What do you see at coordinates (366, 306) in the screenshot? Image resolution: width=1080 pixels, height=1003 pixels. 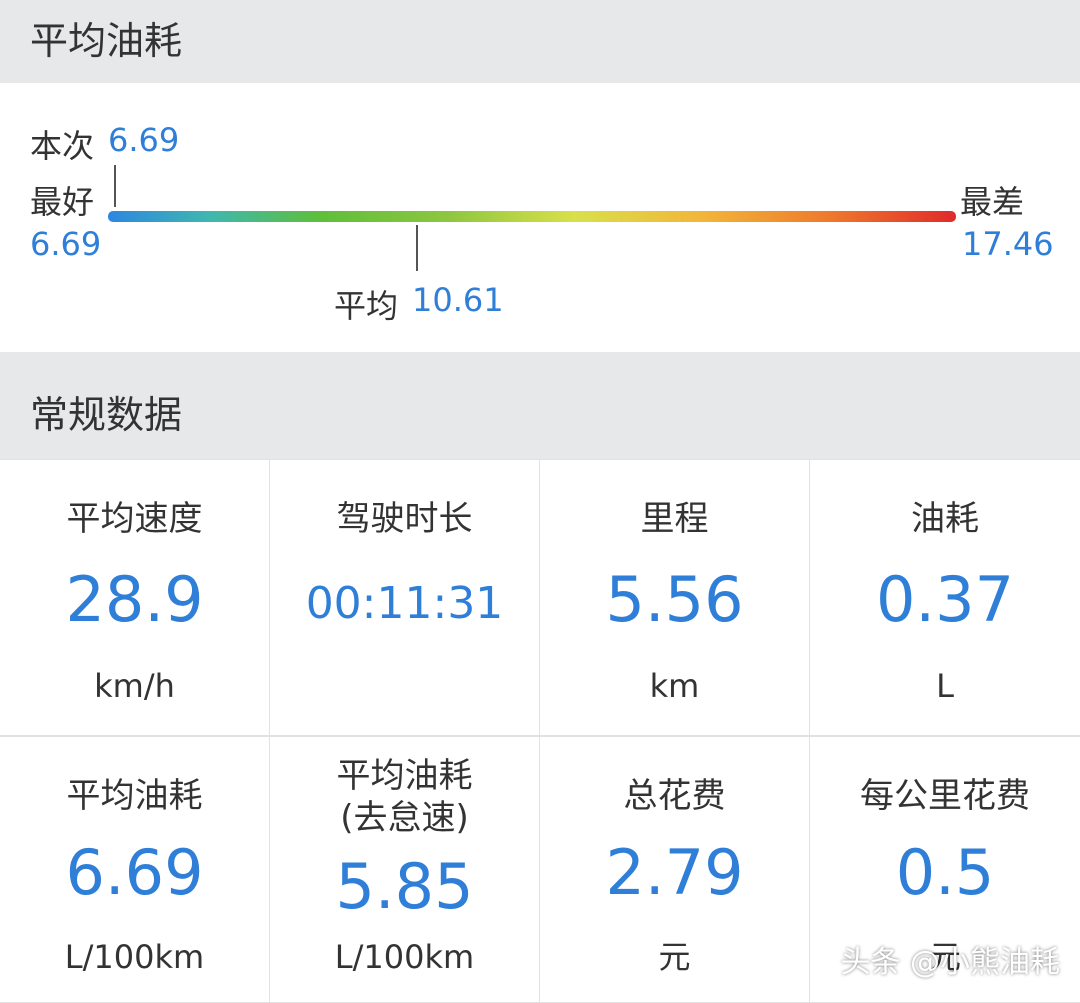 I see `average-label: 平均` at bounding box center [366, 306].